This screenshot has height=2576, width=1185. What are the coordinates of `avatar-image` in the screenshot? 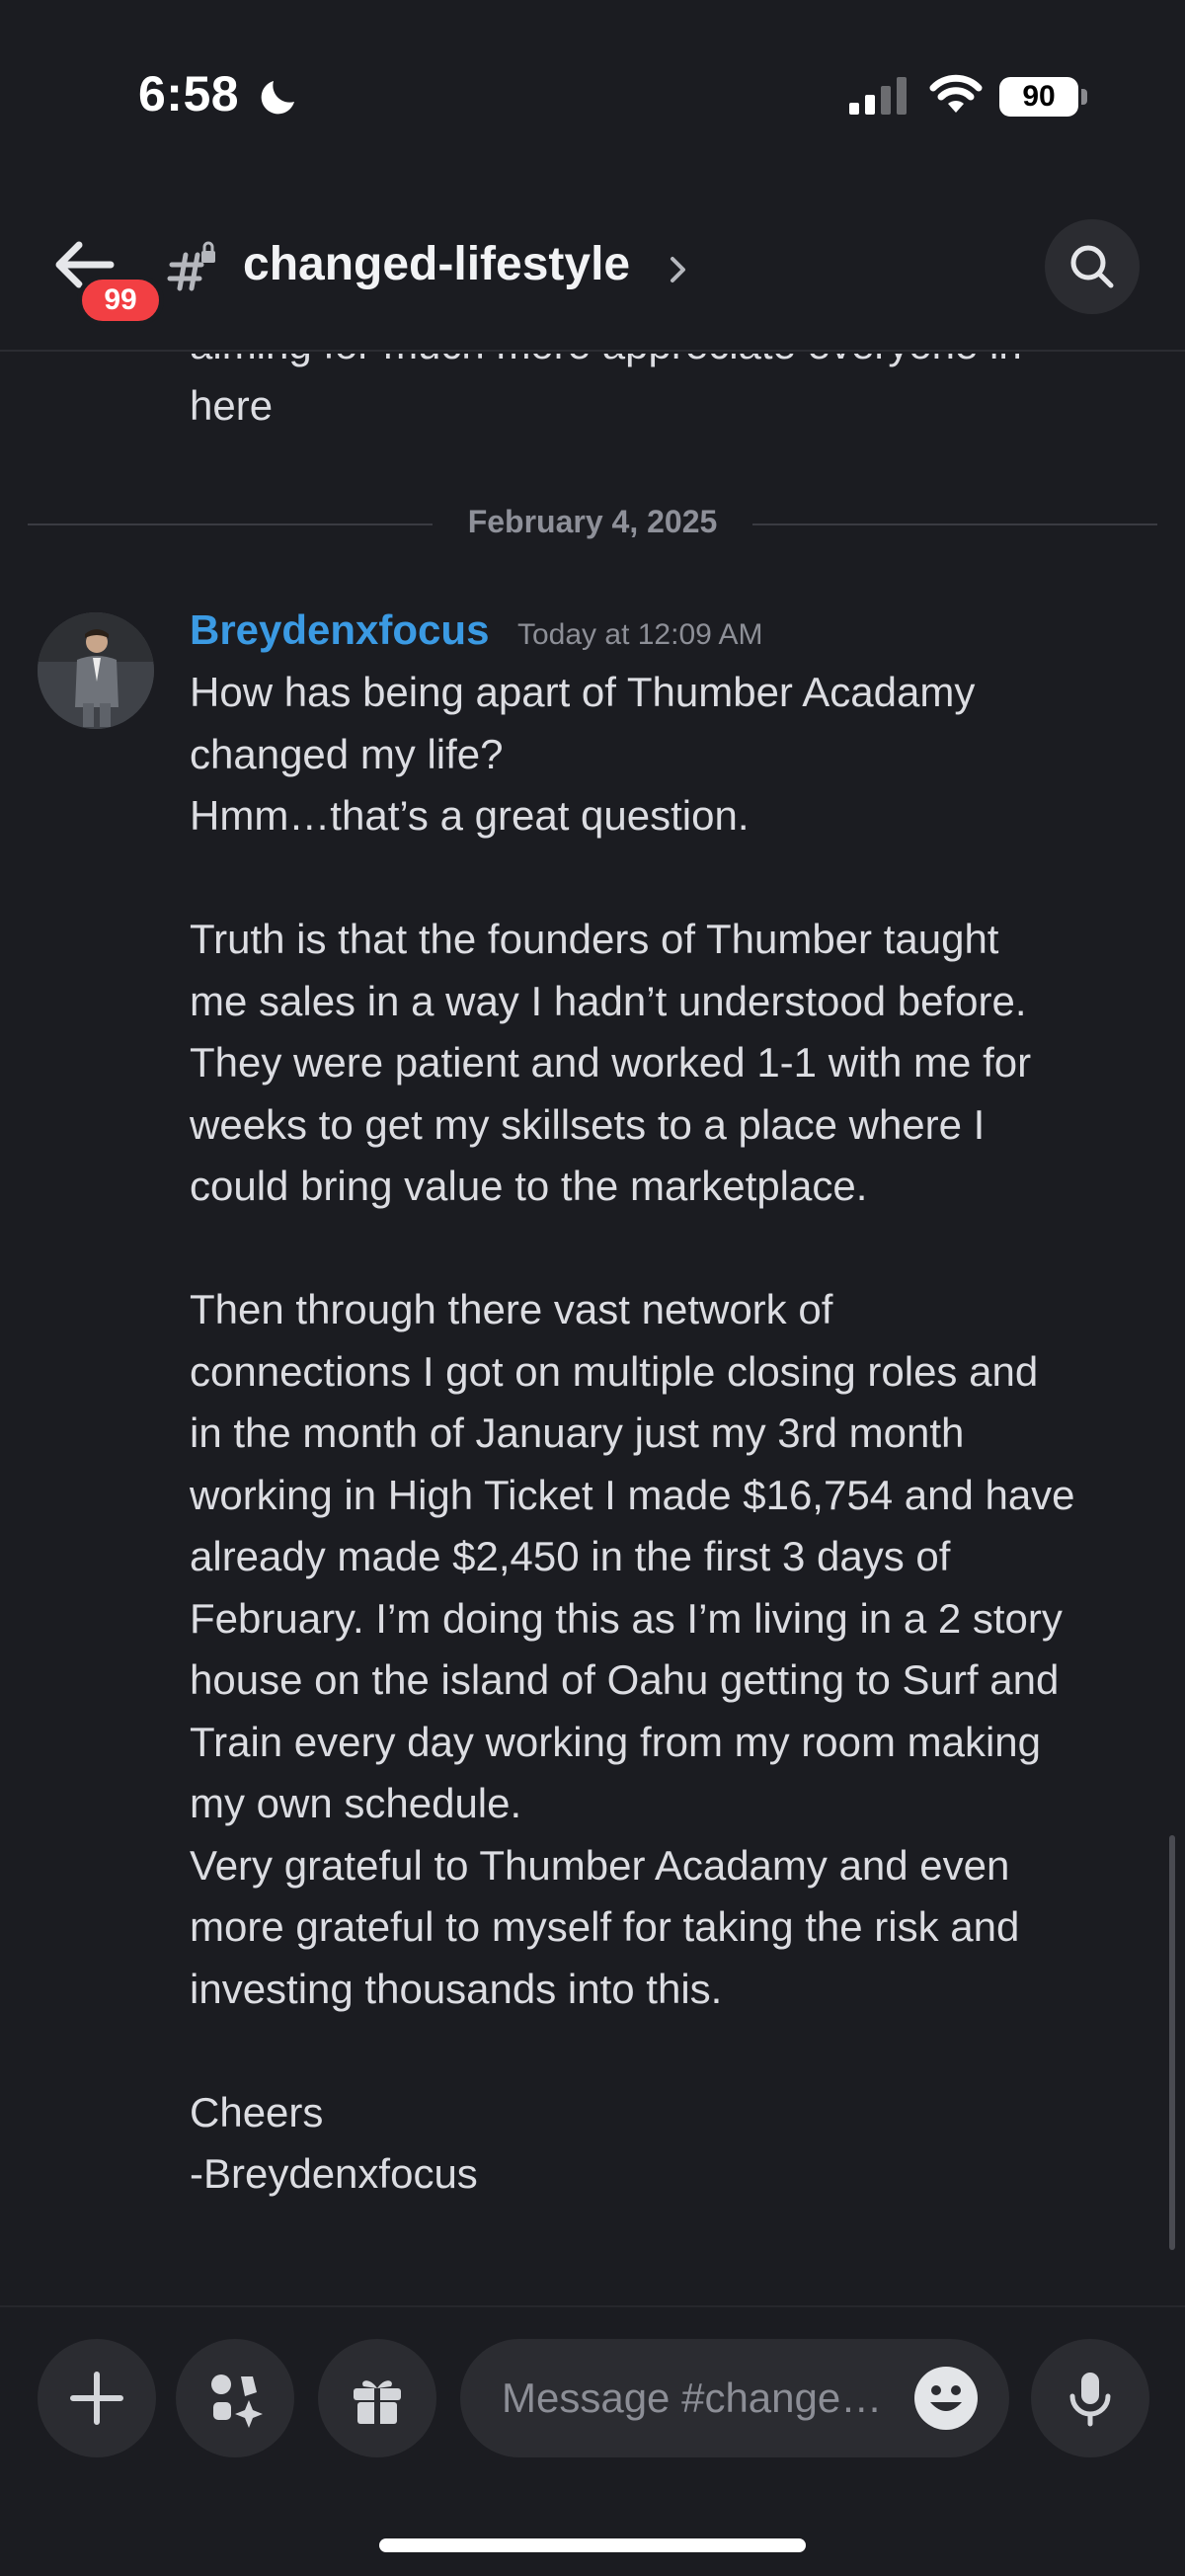 It's located at (96, 670).